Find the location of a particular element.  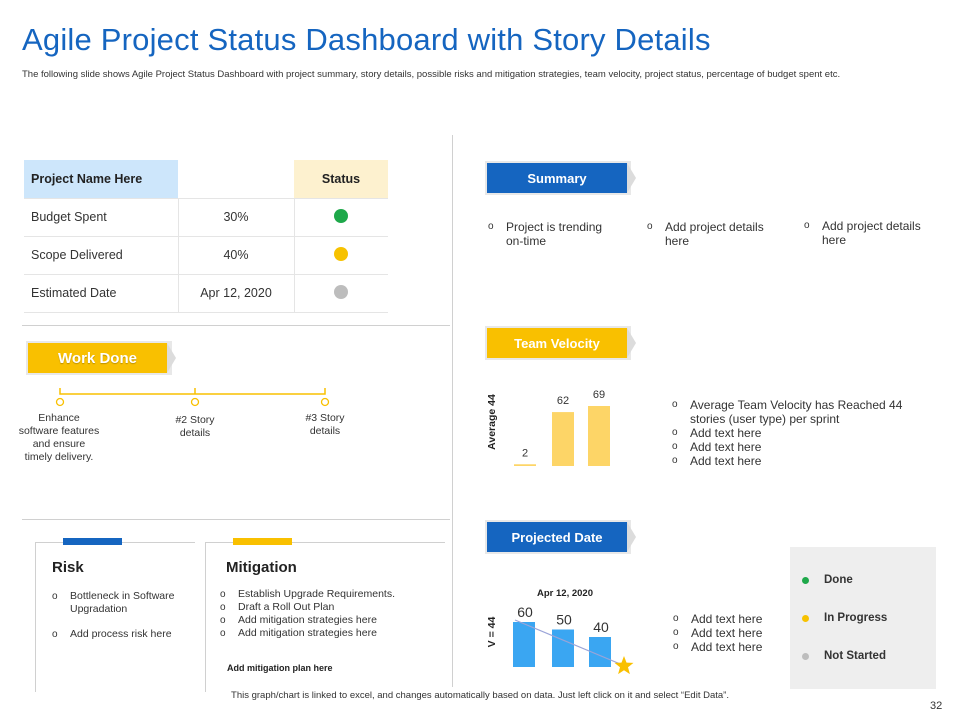

star-icon is located at coordinates (624, 665).